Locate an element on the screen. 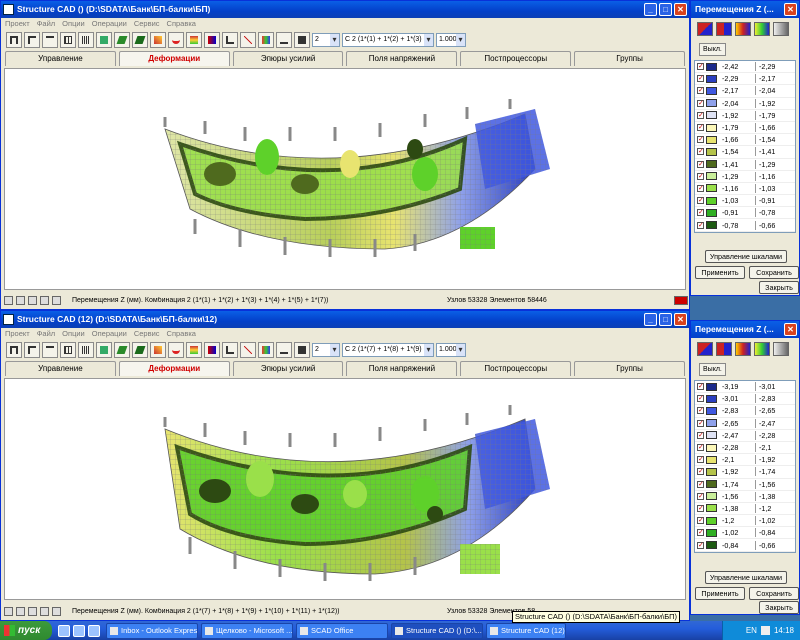 The height and width of the screenshot is (640, 800). menu-help: Справка is located at coordinates (181, 23).